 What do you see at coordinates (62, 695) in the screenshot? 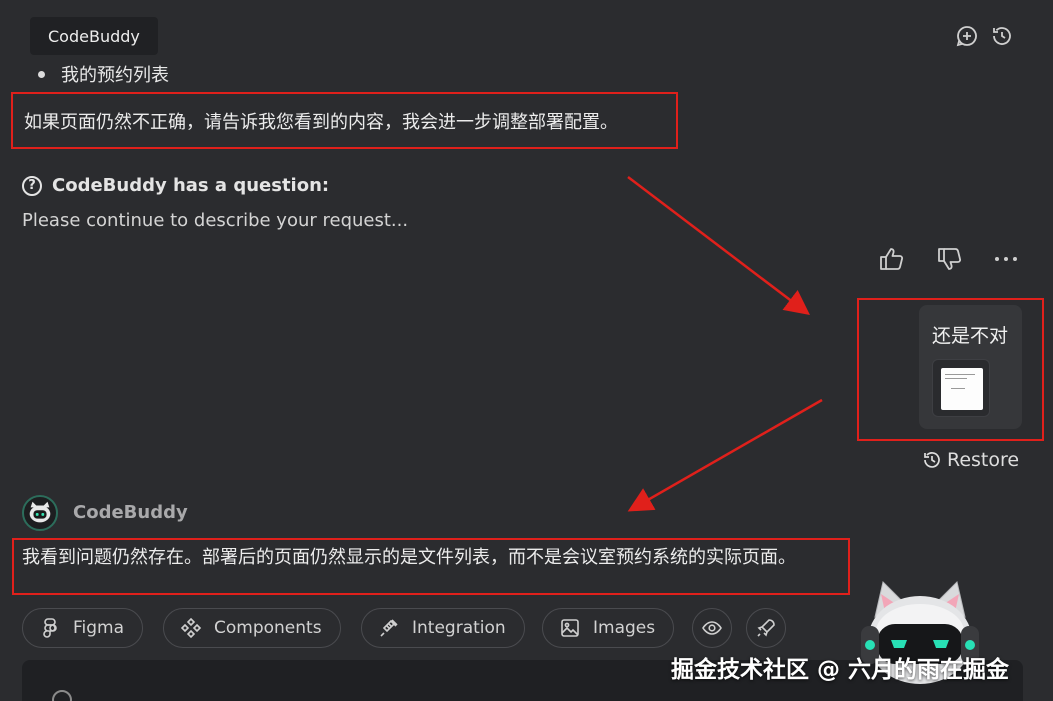
I see `at-mention-icon` at bounding box center [62, 695].